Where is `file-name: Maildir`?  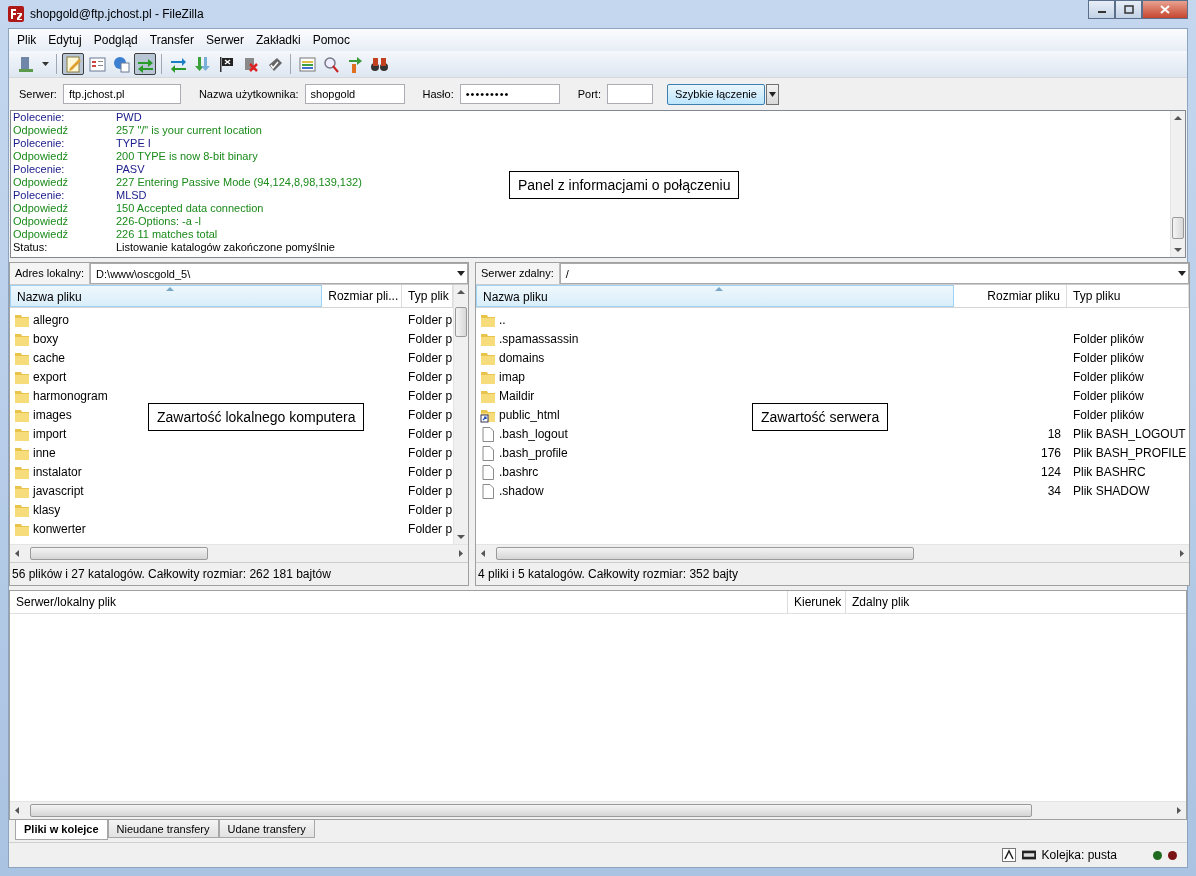
file-name: Maildir is located at coordinates (517, 395).